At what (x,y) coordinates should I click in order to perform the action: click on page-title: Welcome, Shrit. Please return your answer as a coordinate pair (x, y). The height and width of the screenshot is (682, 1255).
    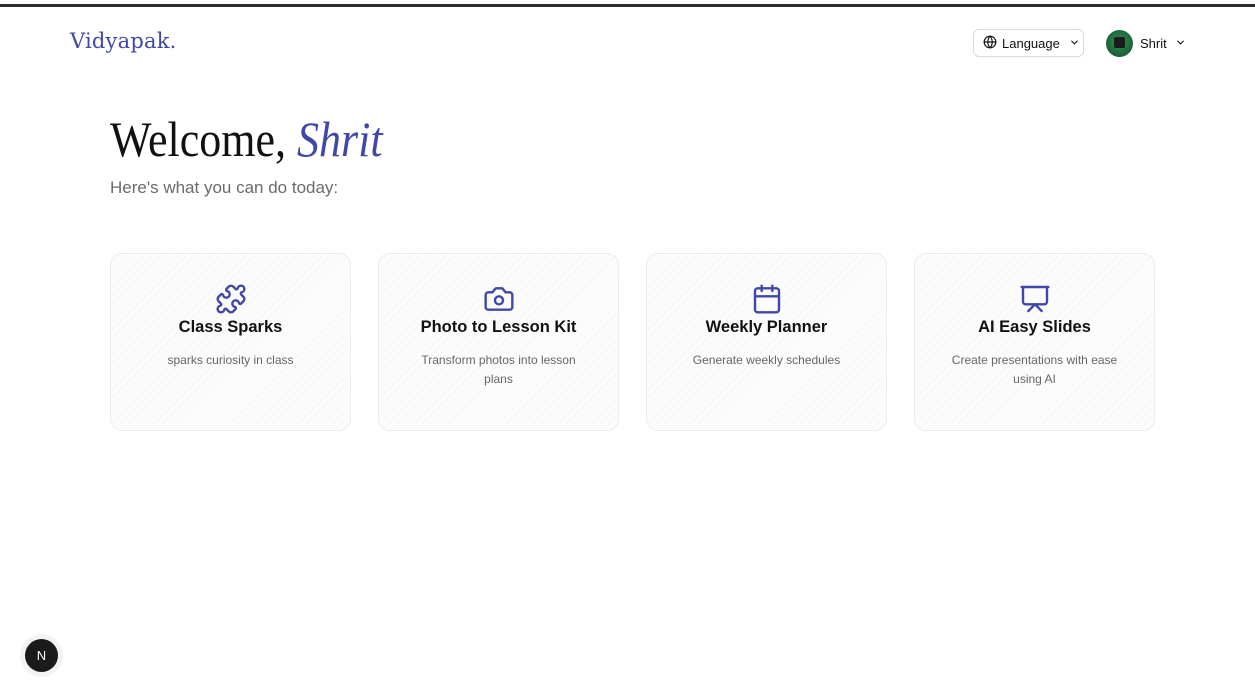
    Looking at the image, I should click on (246, 139).